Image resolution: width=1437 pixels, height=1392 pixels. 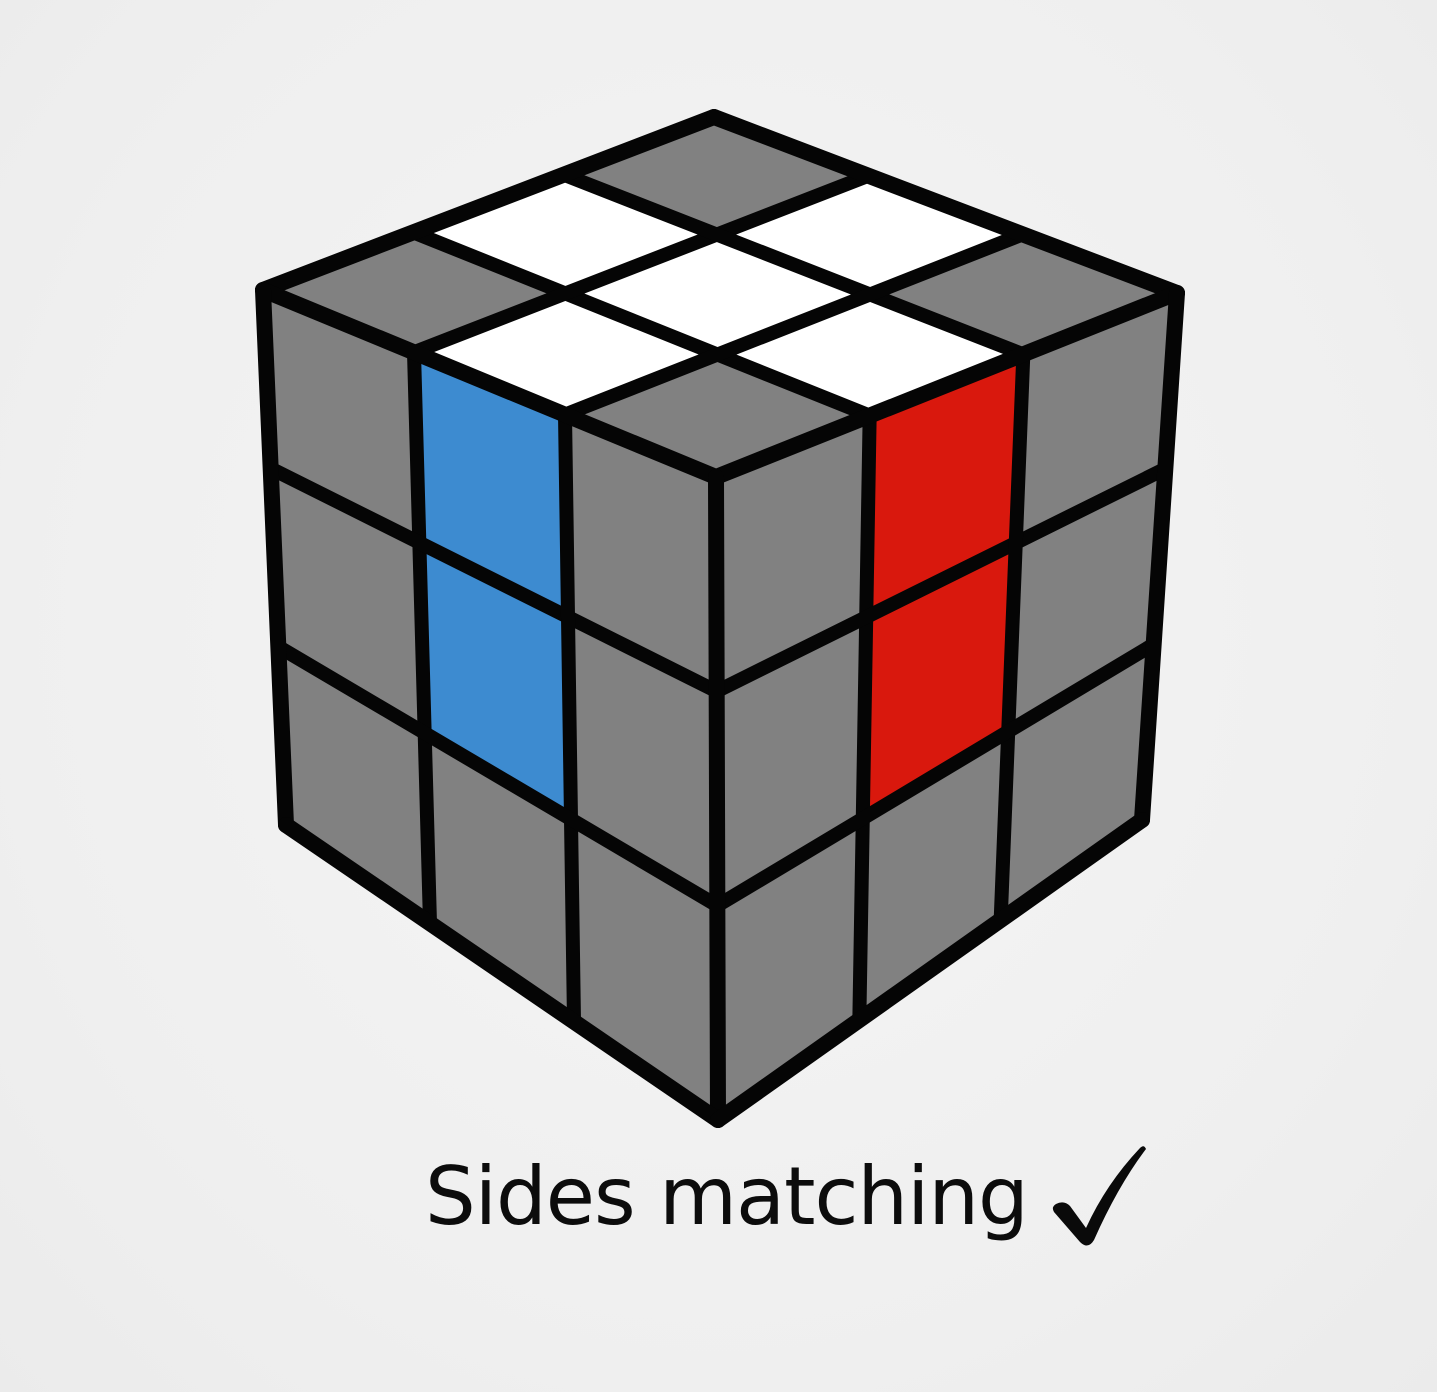 What do you see at coordinates (717, 798) in the screenshot?
I see `cube-edge` at bounding box center [717, 798].